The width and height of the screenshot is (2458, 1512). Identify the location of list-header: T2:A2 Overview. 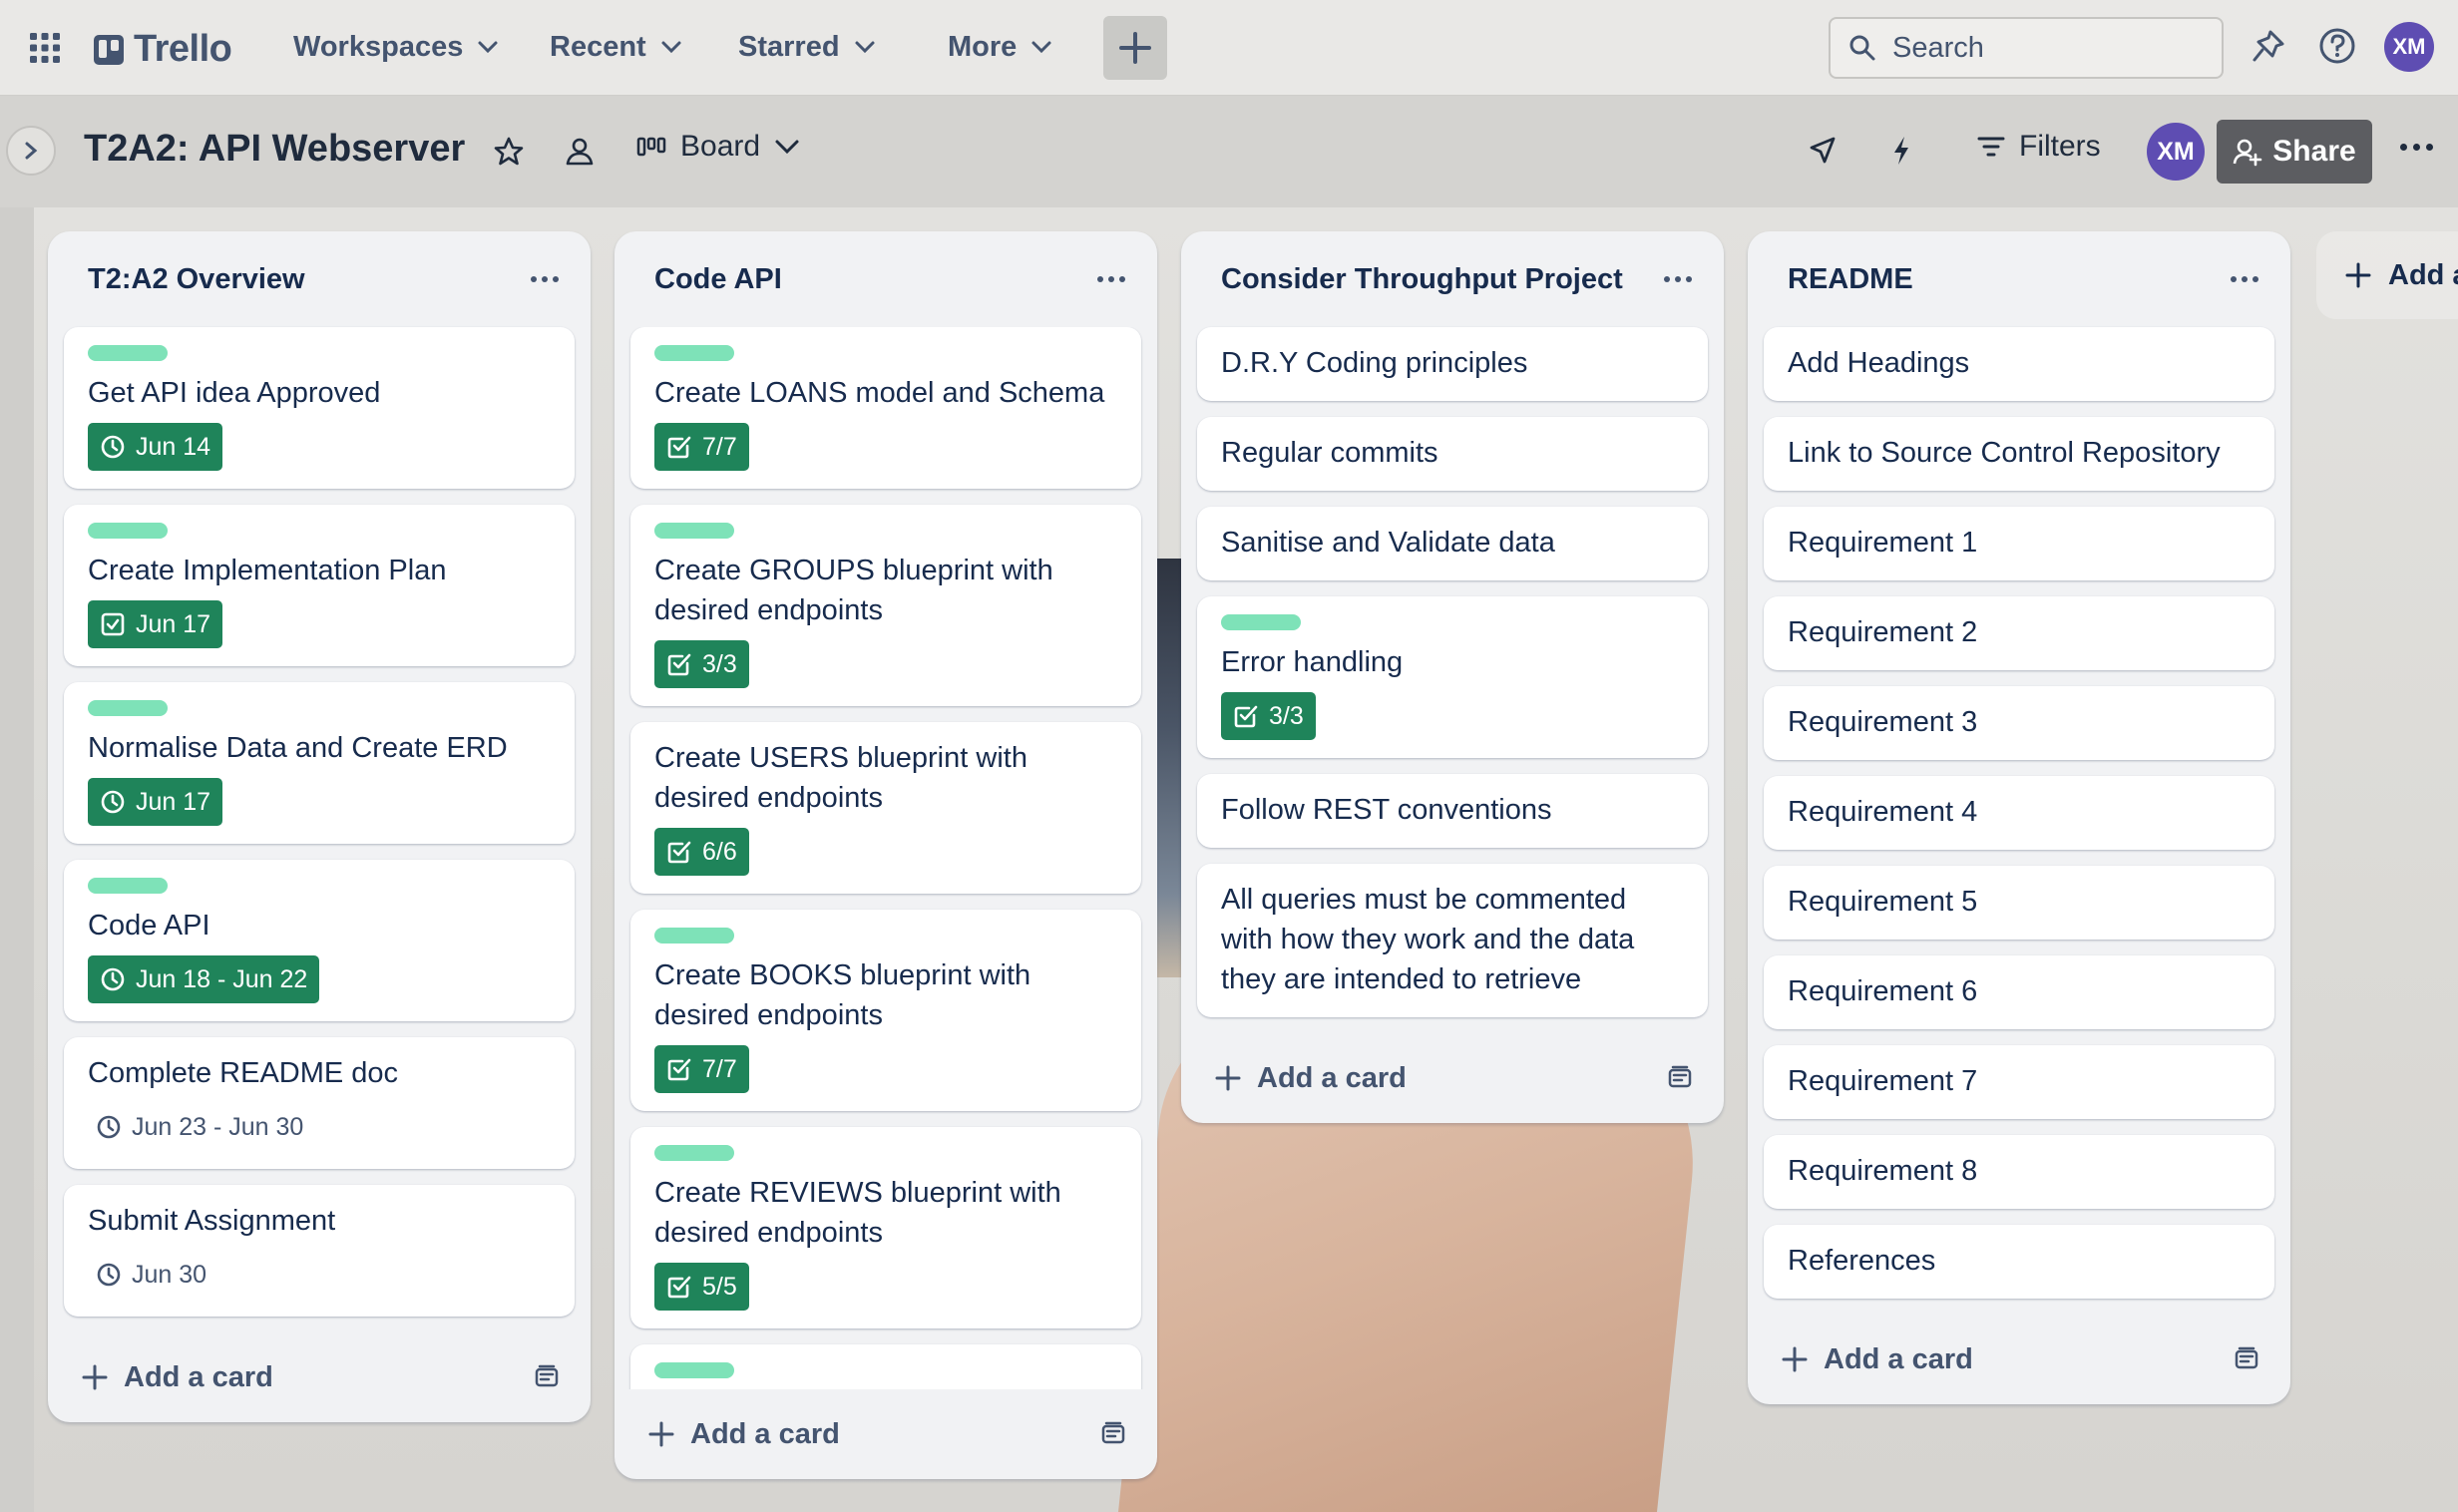
(319, 279).